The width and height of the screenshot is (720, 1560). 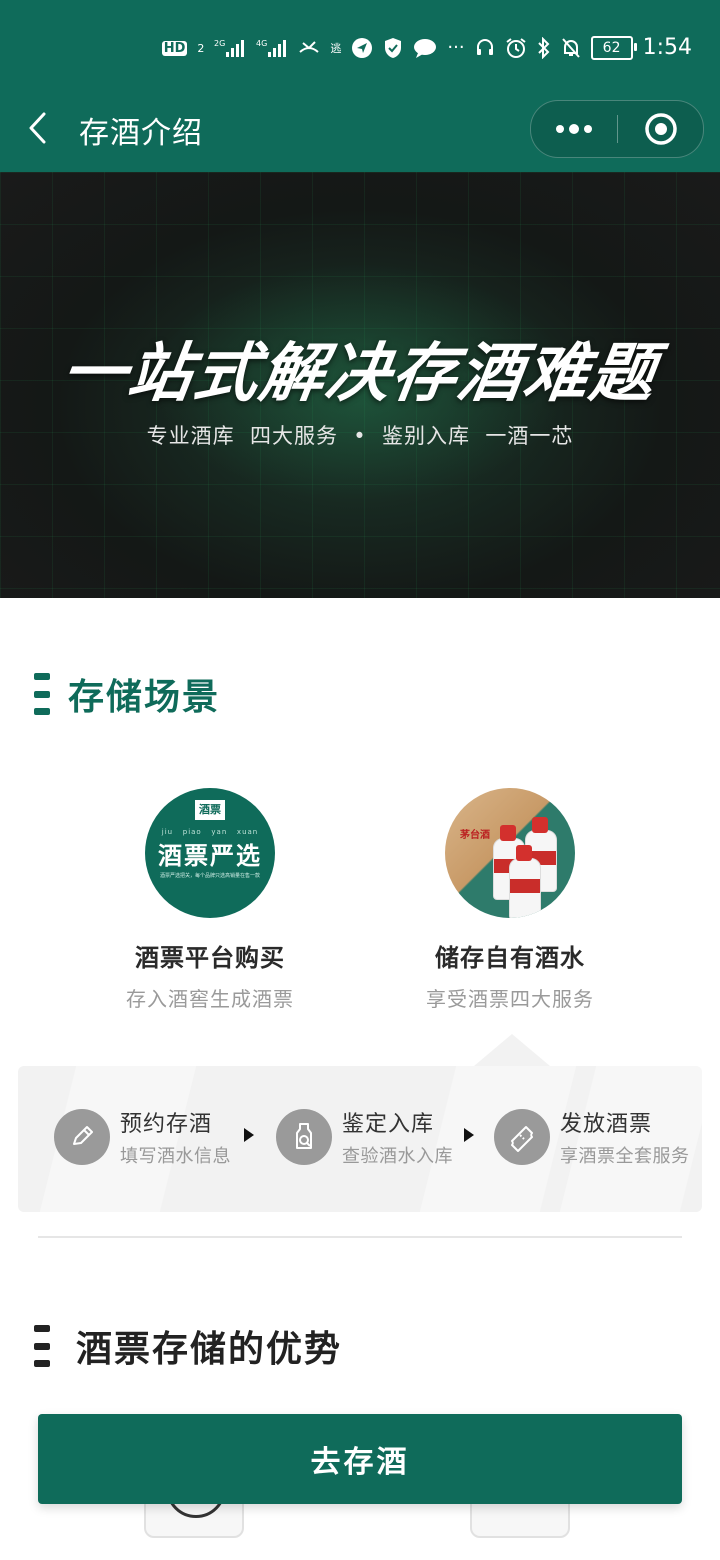 What do you see at coordinates (141, 133) in the screenshot?
I see `page-title: 存酒介绍` at bounding box center [141, 133].